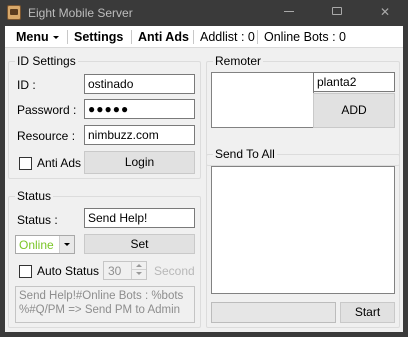 The image size is (408, 337). I want to click on start-button: Start, so click(367, 312).